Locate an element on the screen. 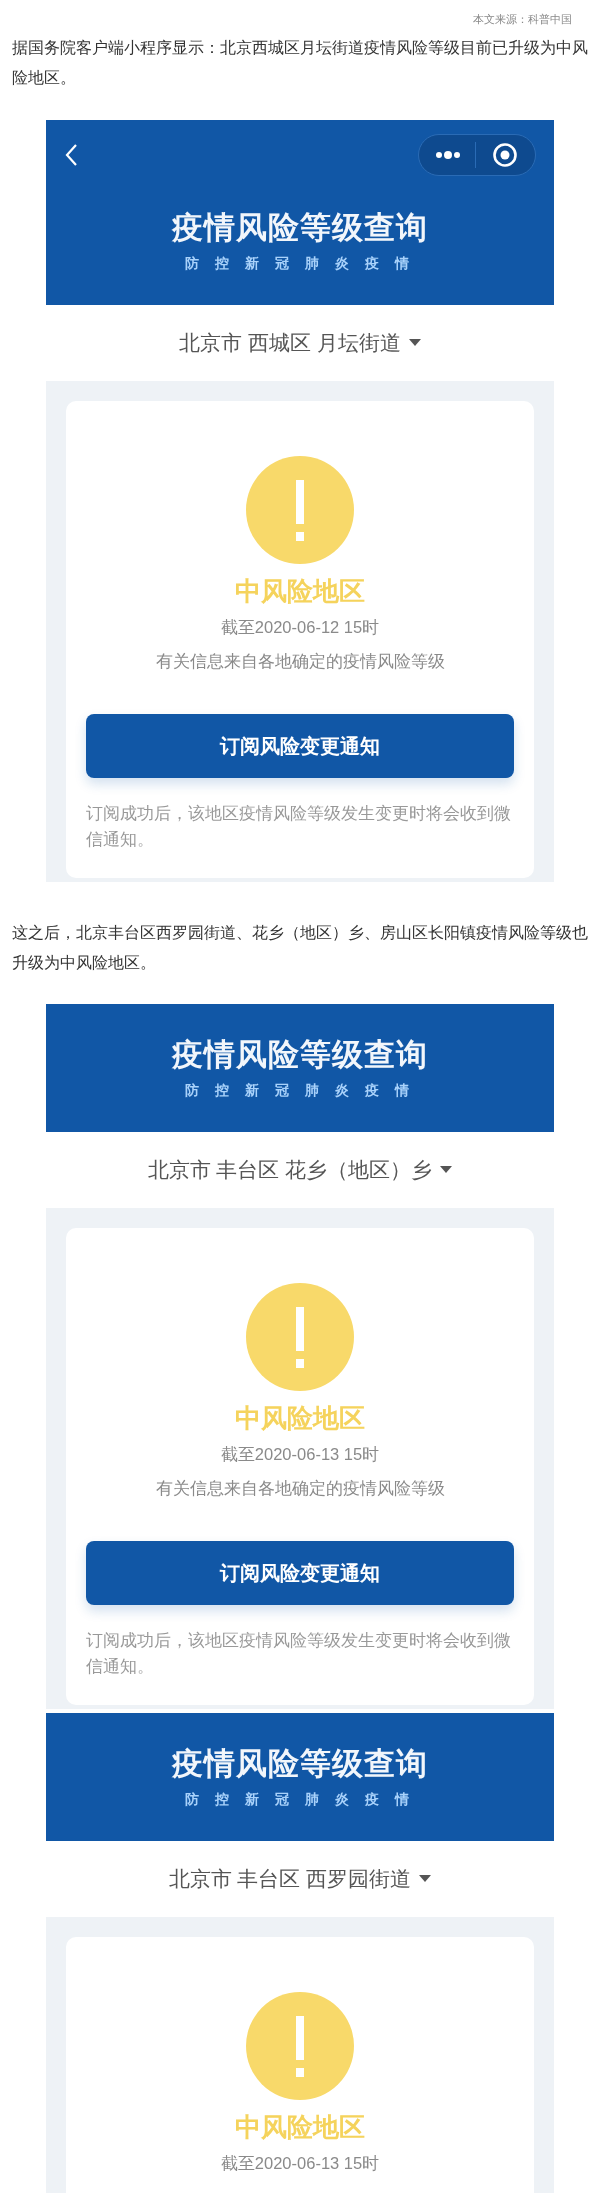 This screenshot has width=600, height=2193. location-selector: 北京市 丰台区 西罗园街道 is located at coordinates (290, 1879).